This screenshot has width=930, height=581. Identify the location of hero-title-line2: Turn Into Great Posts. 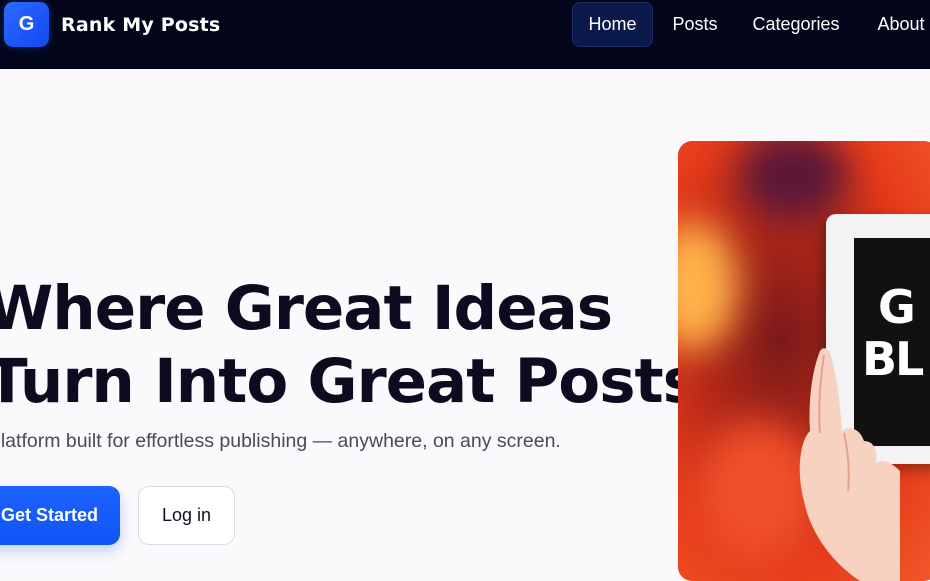
(349, 381).